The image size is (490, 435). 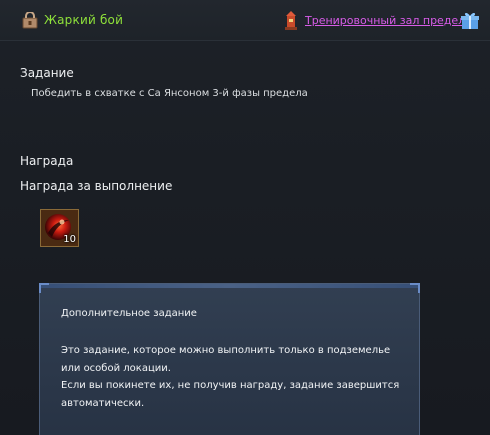 What do you see at coordinates (96, 186) in the screenshot?
I see `completion-reward-label: Награда за выполнение` at bounding box center [96, 186].